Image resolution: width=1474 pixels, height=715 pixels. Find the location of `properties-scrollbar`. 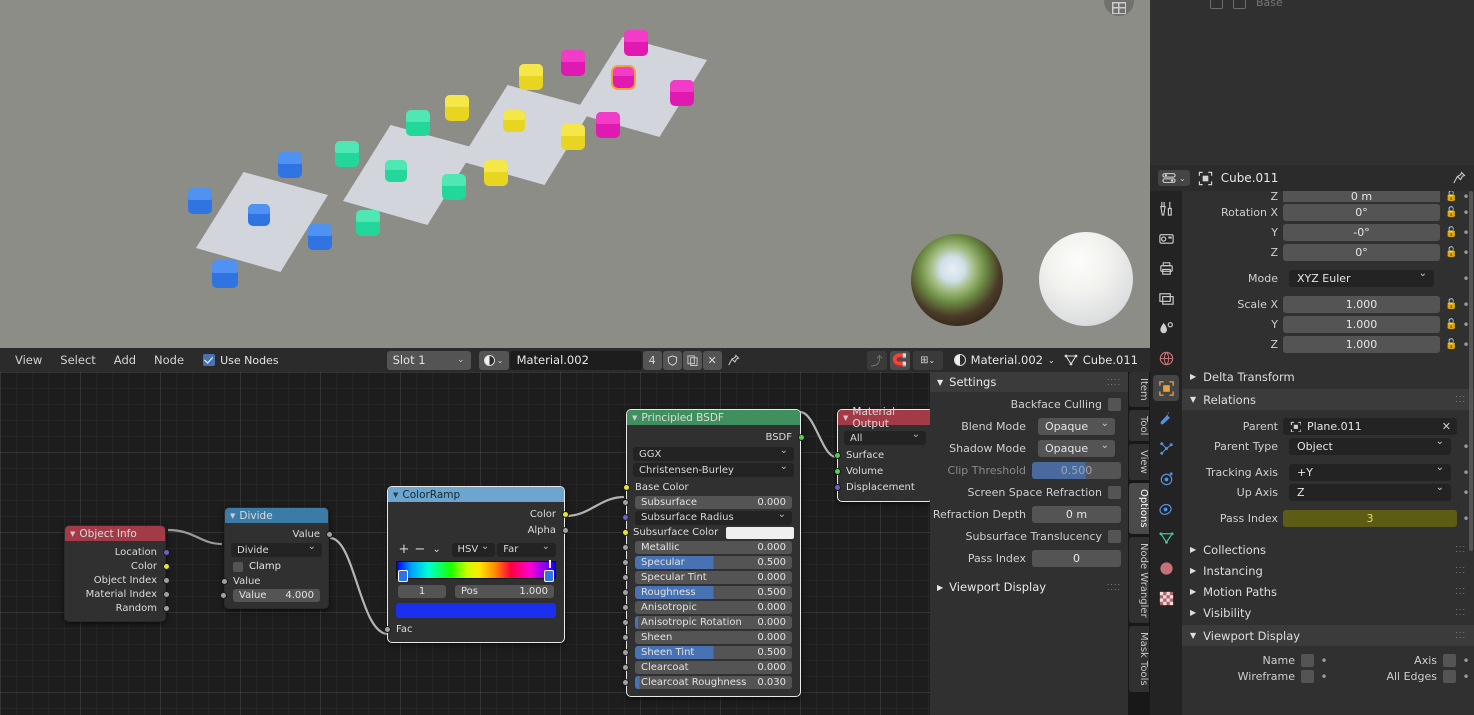

properties-scrollbar is located at coordinates (1471, 371).